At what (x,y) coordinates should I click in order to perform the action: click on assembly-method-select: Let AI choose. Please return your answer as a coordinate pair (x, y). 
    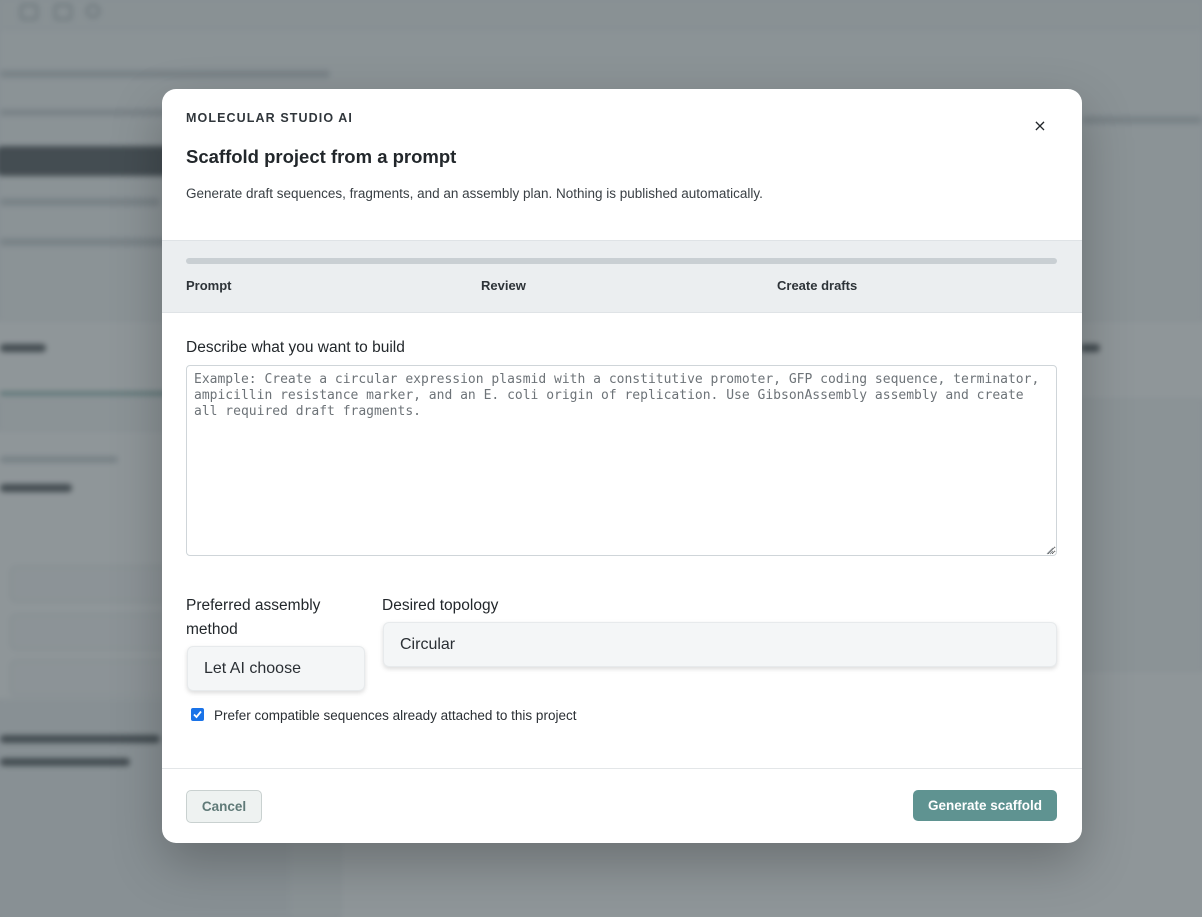
    Looking at the image, I should click on (276, 668).